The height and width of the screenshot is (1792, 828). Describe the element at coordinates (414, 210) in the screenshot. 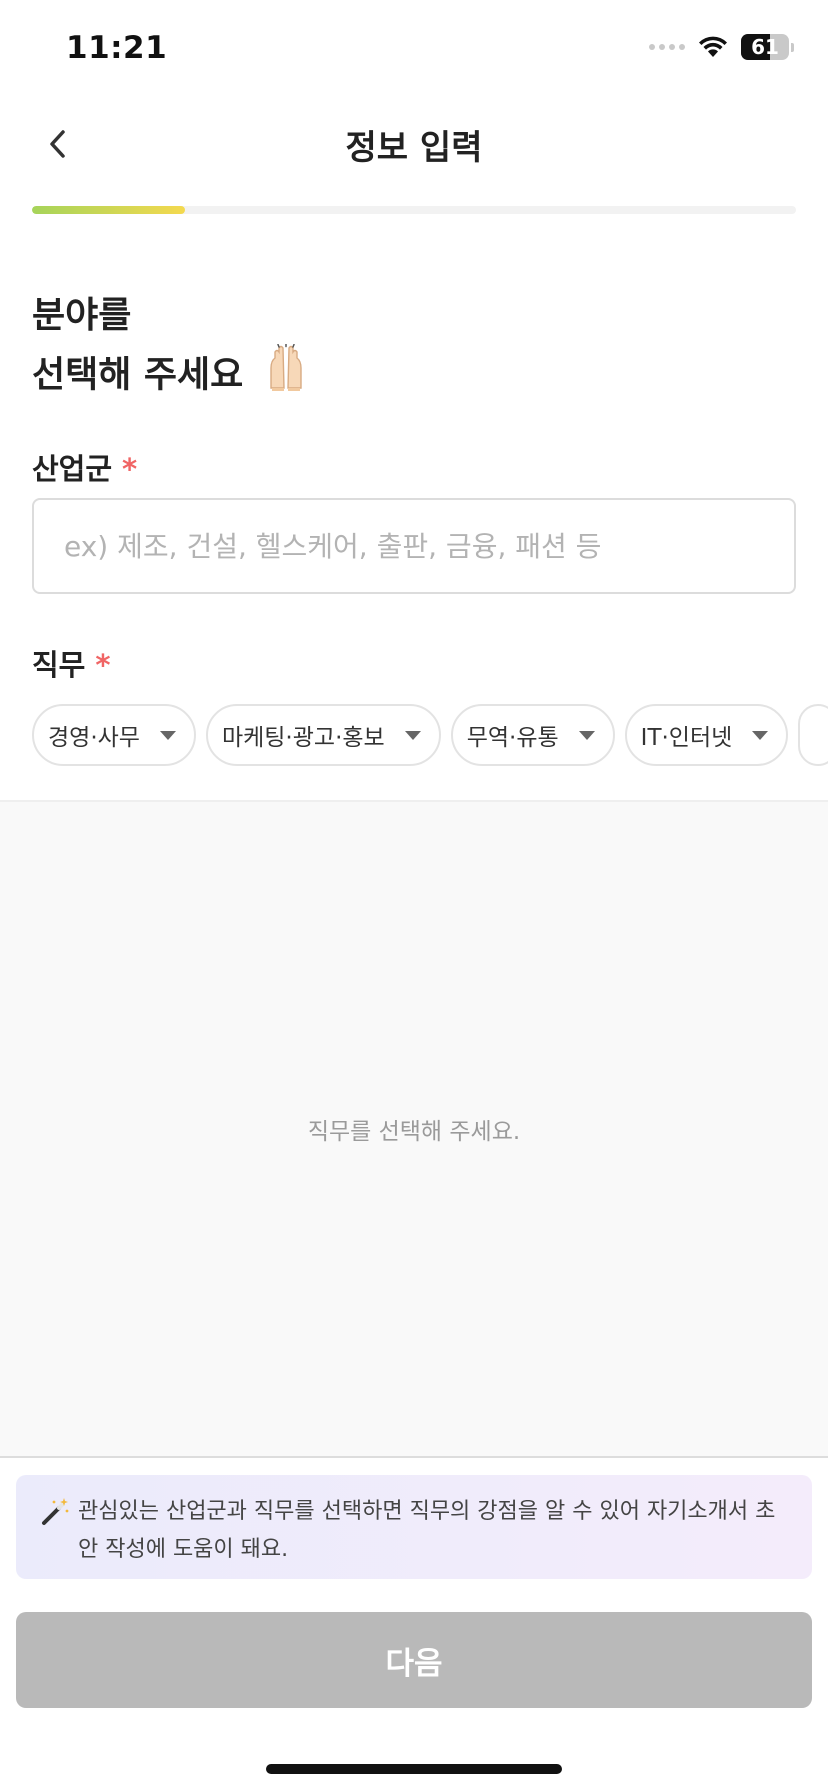

I see `progress-bar` at that location.